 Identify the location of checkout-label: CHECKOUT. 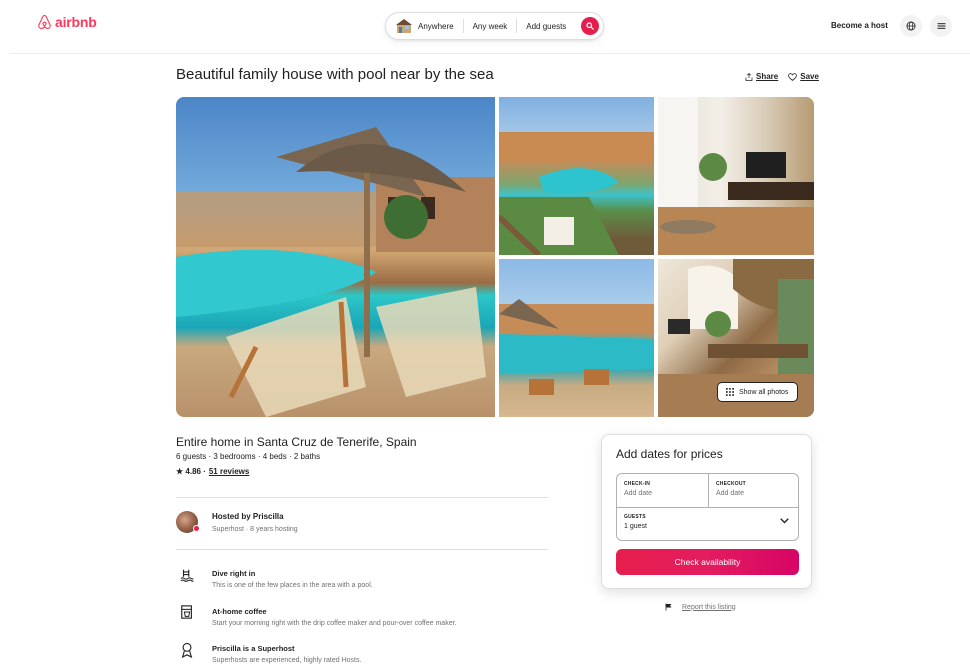
(731, 484).